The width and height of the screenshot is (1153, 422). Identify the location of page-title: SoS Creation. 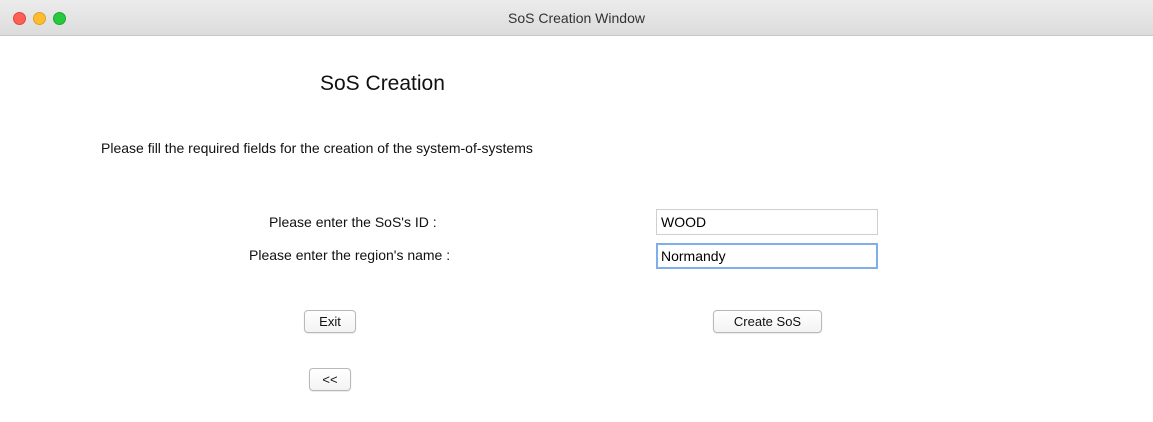
(382, 83).